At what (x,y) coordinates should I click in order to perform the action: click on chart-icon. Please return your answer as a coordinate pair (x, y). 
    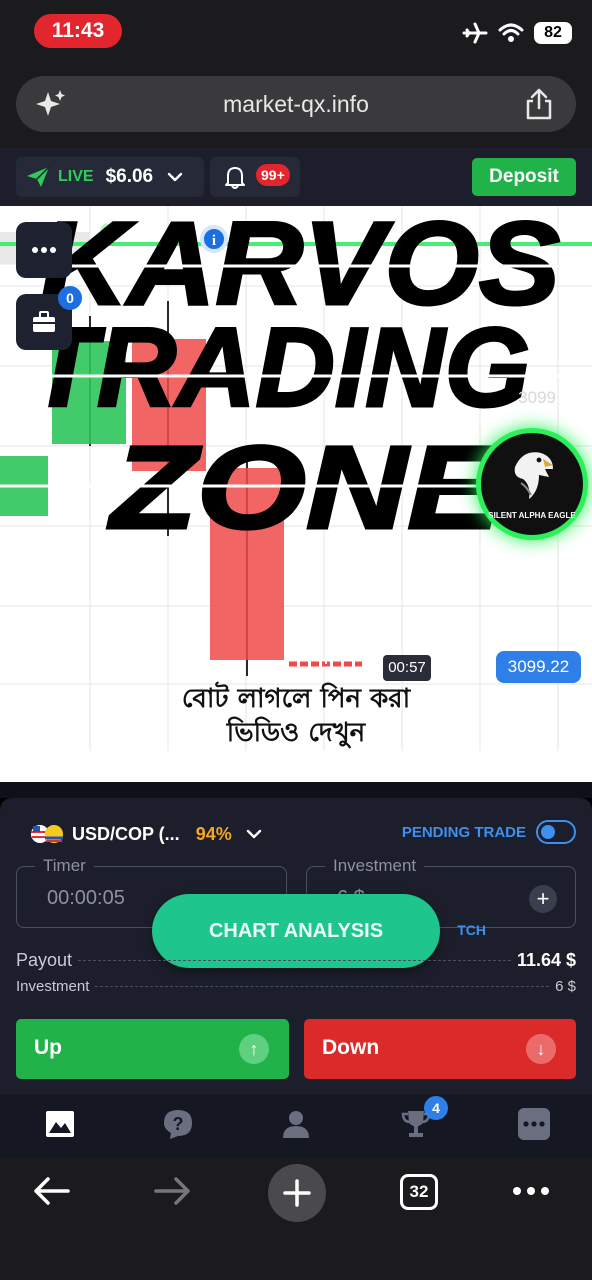
    Looking at the image, I should click on (60, 1124).